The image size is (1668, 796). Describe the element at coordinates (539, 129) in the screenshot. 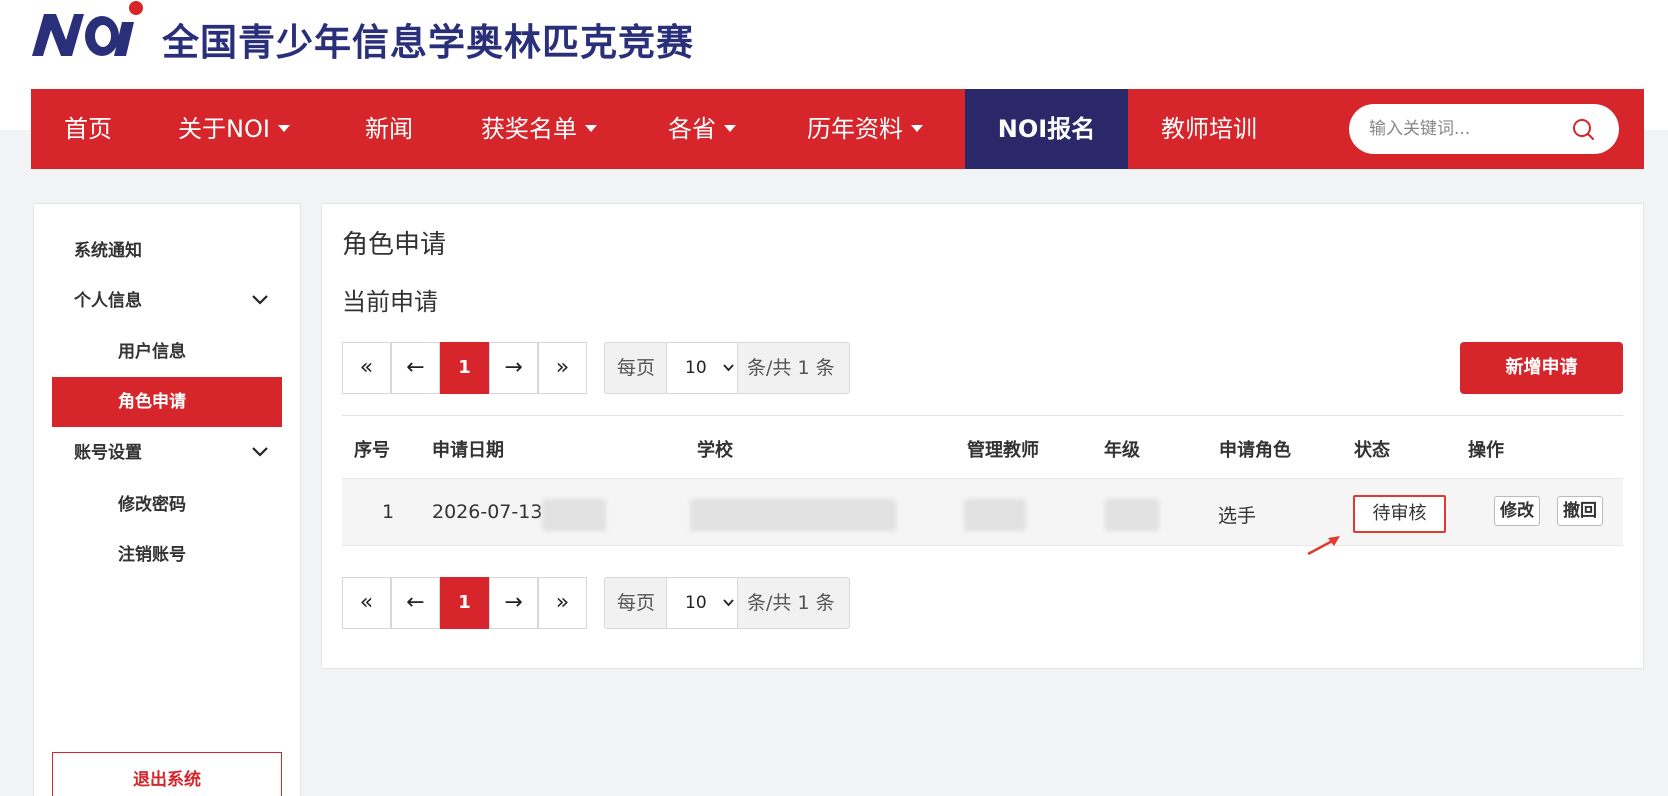

I see `nav-award-list: 获奖名单` at that location.